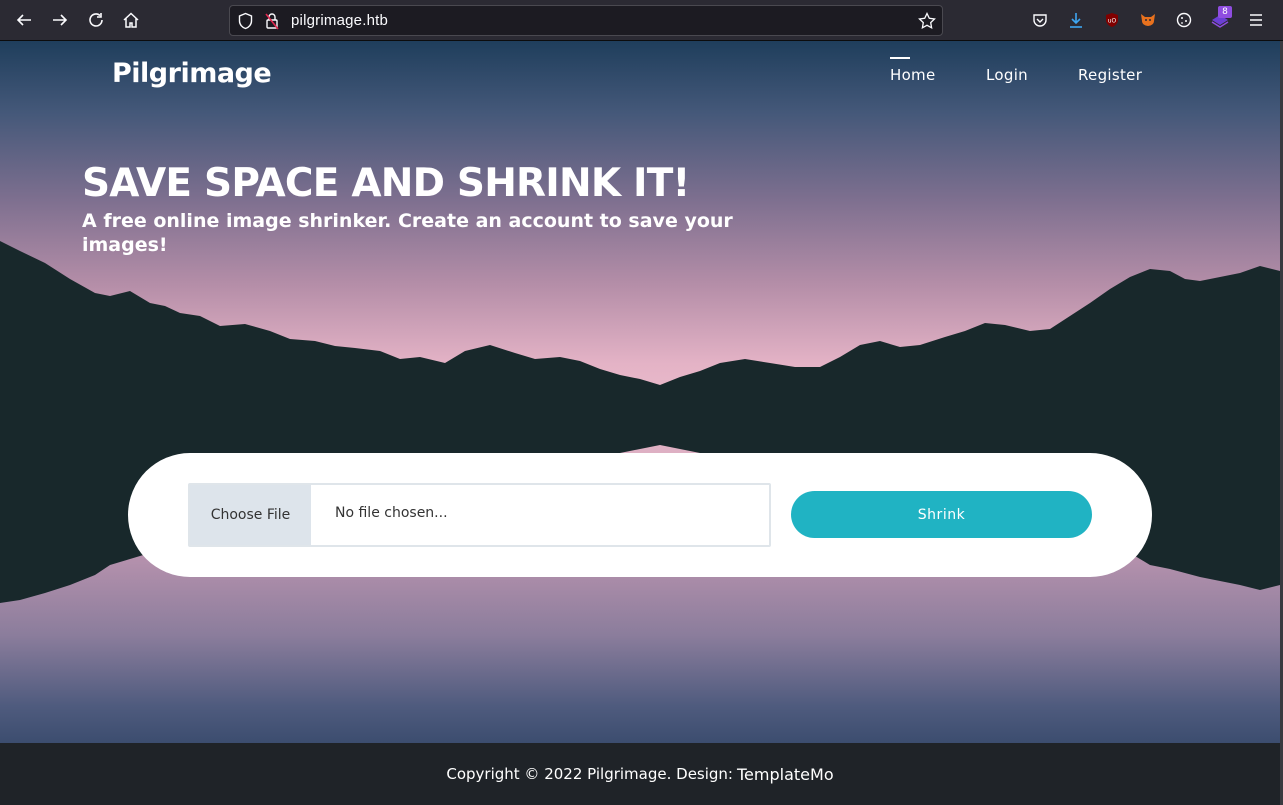 The height and width of the screenshot is (805, 1283). I want to click on ublock-origin-icon: uO, so click(1112, 20).